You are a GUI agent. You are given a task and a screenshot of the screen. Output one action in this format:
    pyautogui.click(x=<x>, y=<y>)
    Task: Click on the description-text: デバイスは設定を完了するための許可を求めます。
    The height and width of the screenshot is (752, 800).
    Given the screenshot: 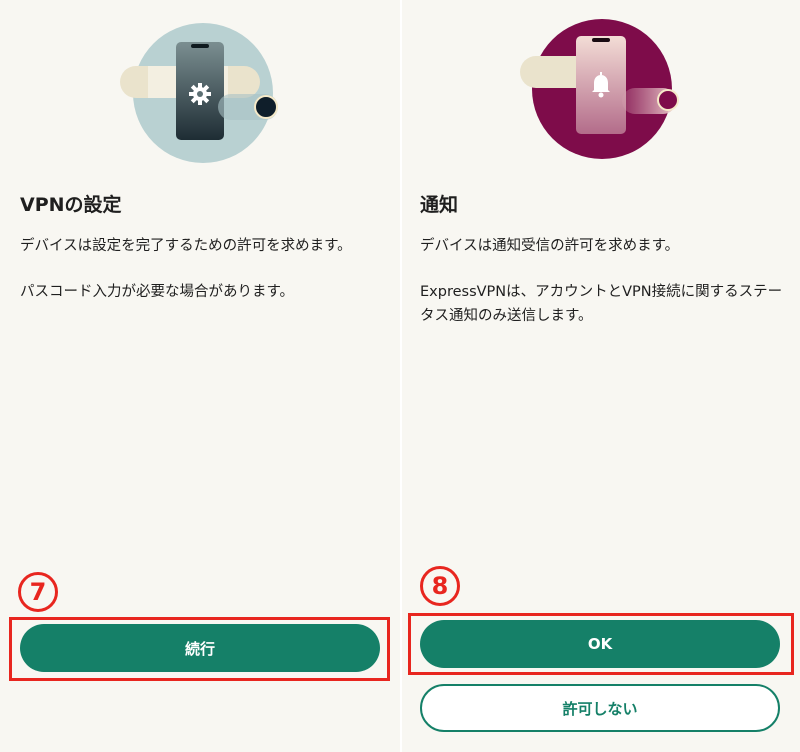 What is the action you would take?
    pyautogui.click(x=186, y=246)
    